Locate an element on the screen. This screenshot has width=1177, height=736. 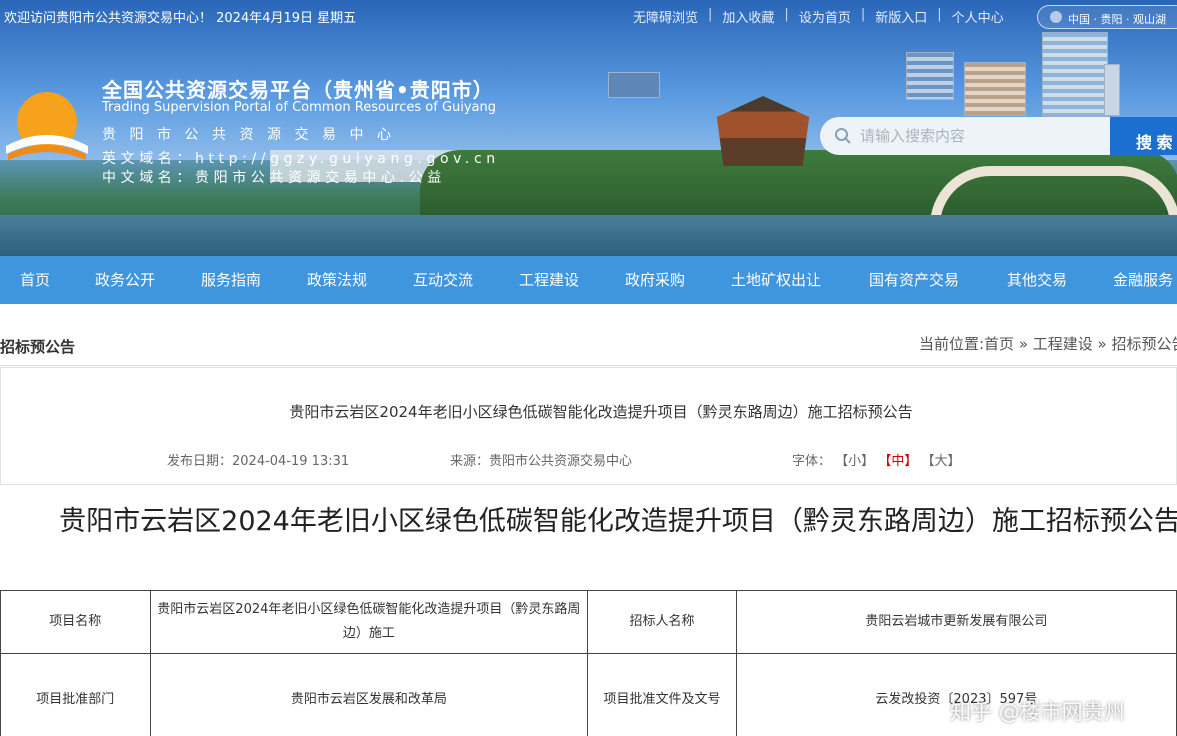
nav-land-mining: 土地矿权出让 is located at coordinates (776, 279).